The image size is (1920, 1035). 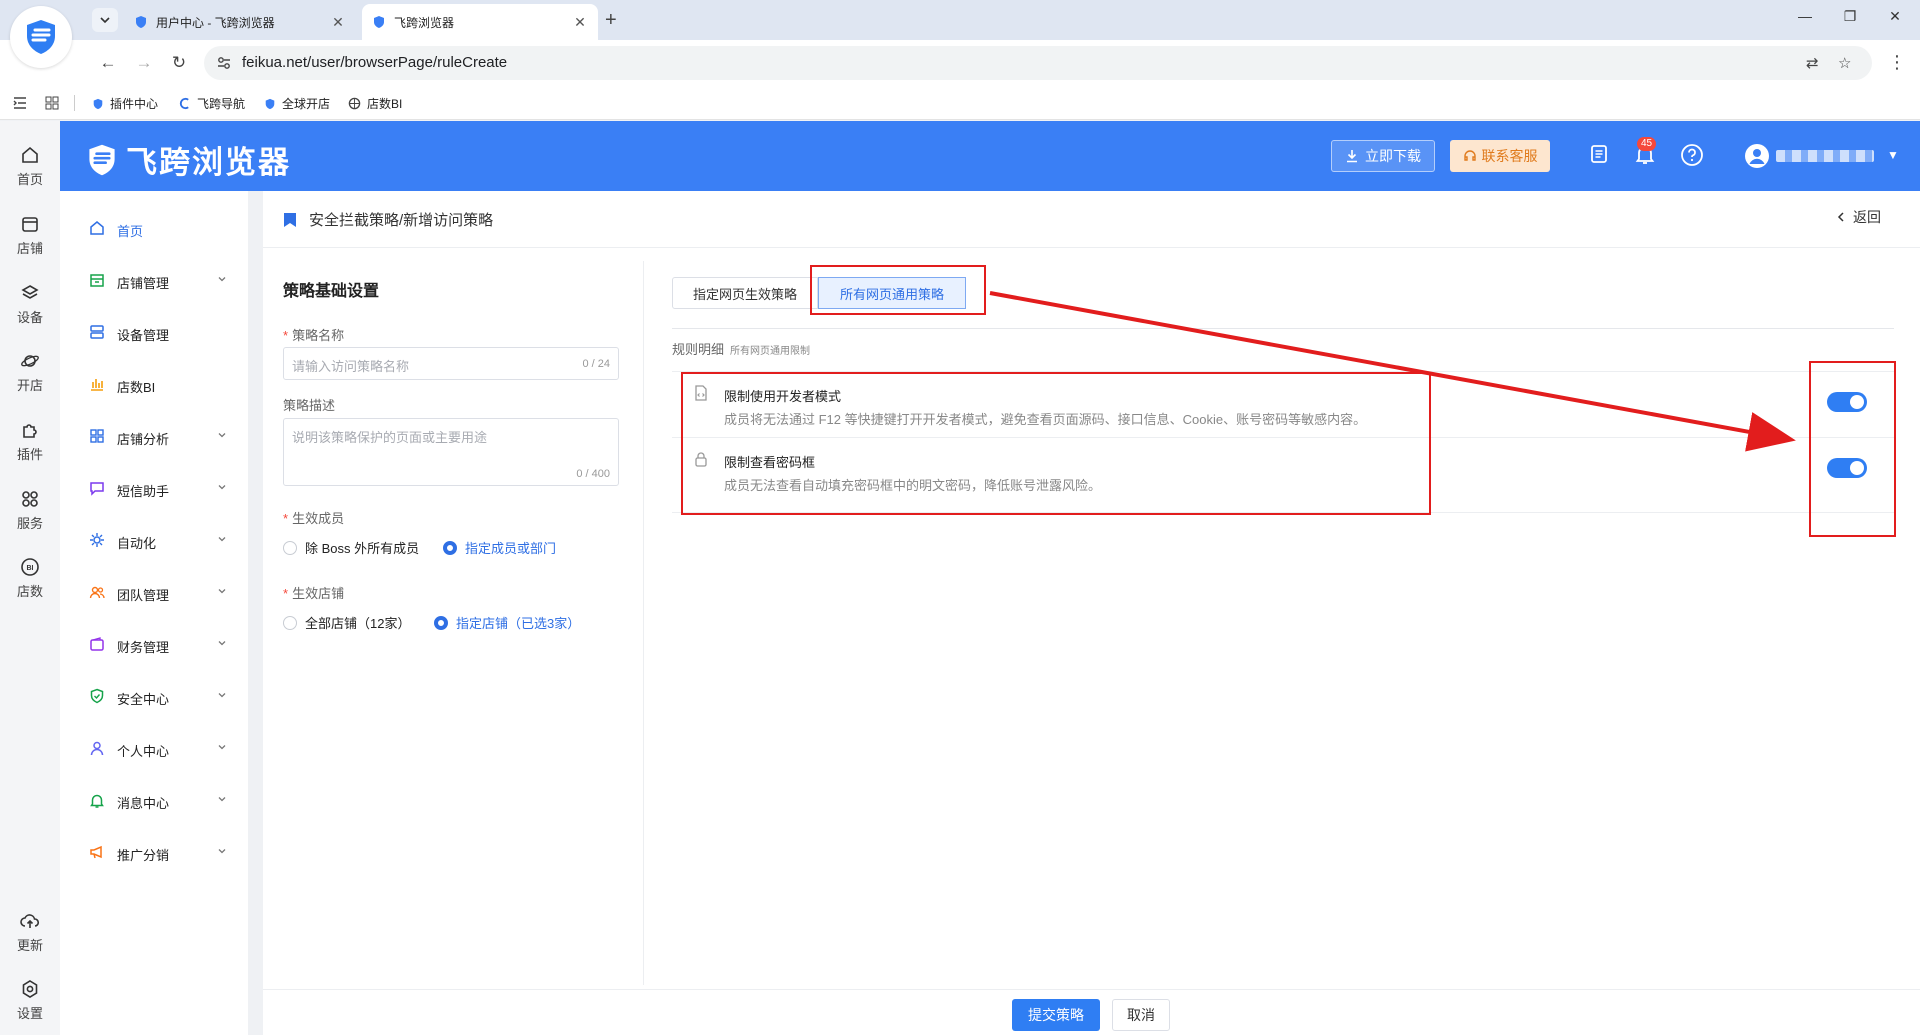 I want to click on bookmark-navigation: 飞跨导航, so click(x=211, y=103).